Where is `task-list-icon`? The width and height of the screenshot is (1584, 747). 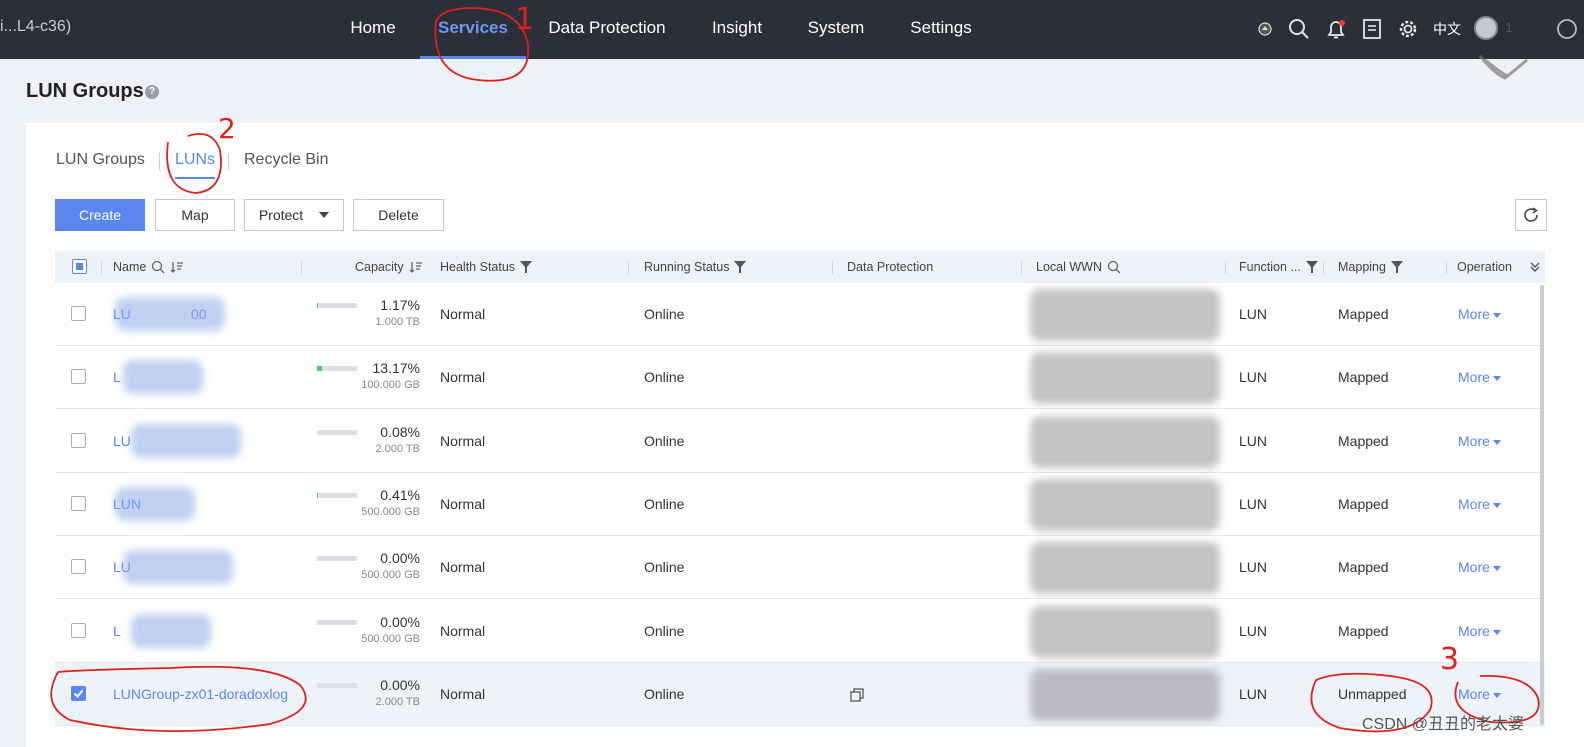
task-list-icon is located at coordinates (1372, 29).